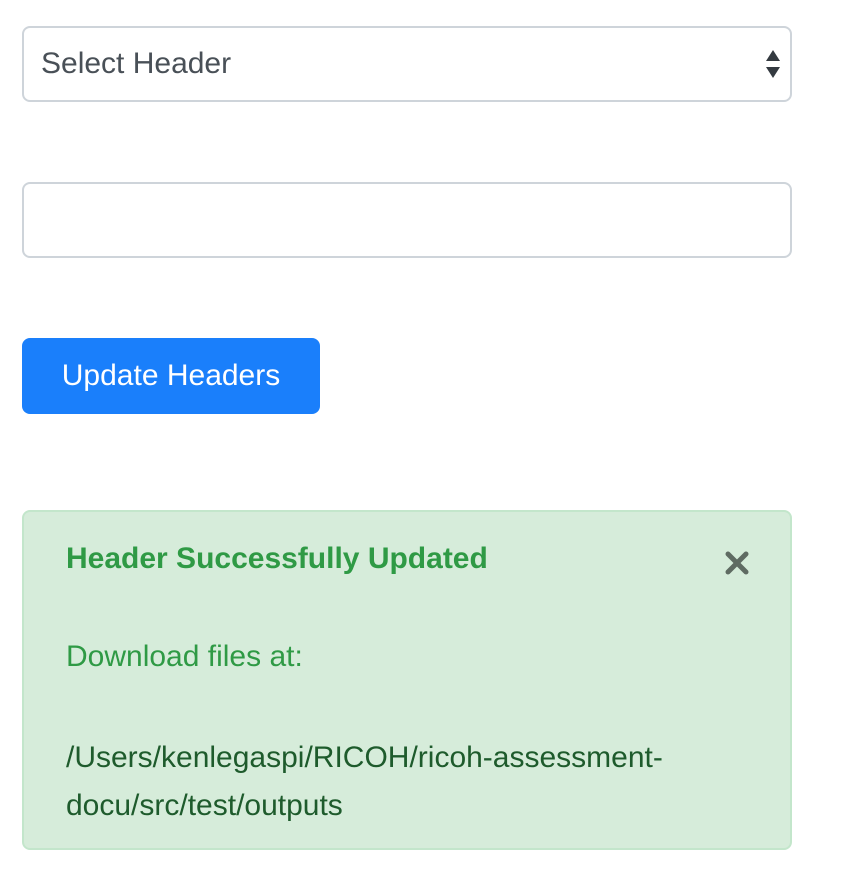 The width and height of the screenshot is (842, 890). What do you see at coordinates (407, 64) in the screenshot?
I see `header-select: Select Header` at bounding box center [407, 64].